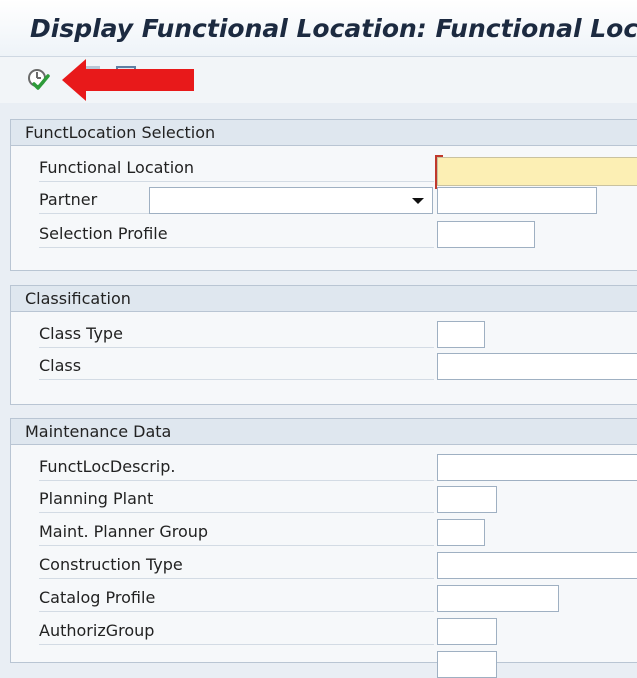 The height and width of the screenshot is (678, 637). What do you see at coordinates (291, 200) in the screenshot?
I see `partner-role-select` at bounding box center [291, 200].